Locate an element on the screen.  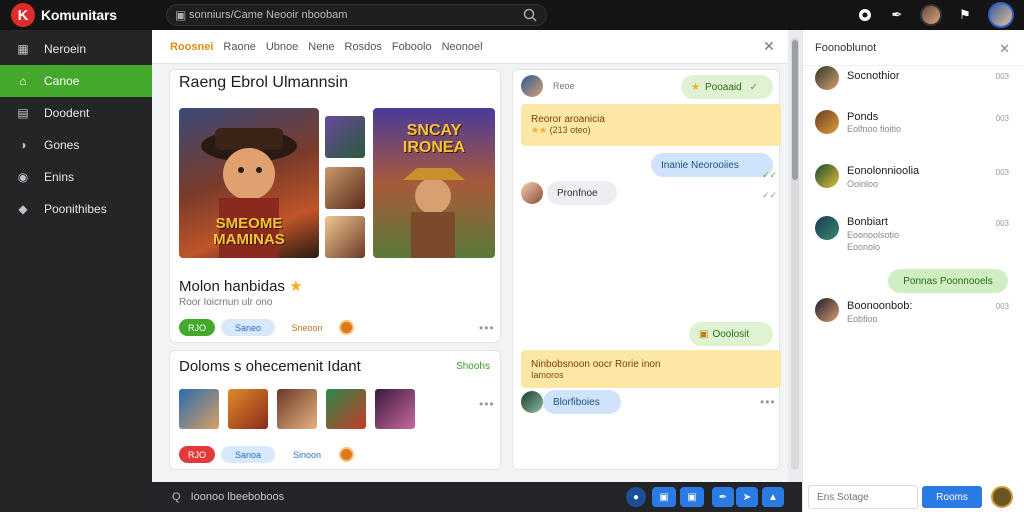
card-side-link: Shoohs is located at coordinates (473, 366).